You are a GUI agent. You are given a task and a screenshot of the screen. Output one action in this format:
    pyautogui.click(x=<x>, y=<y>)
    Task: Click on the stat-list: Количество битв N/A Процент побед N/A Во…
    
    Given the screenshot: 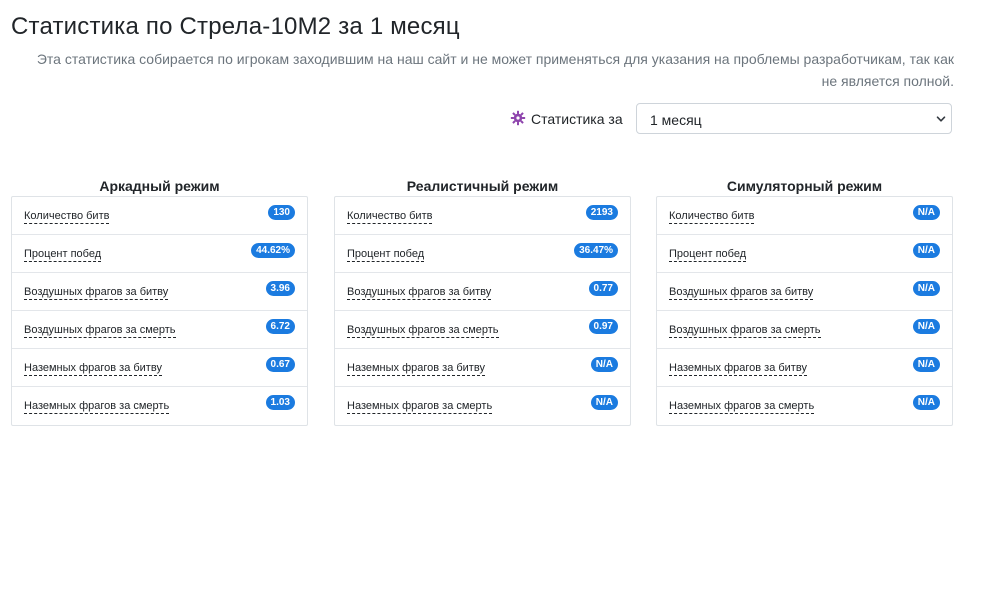 What is the action you would take?
    pyautogui.click(x=804, y=311)
    